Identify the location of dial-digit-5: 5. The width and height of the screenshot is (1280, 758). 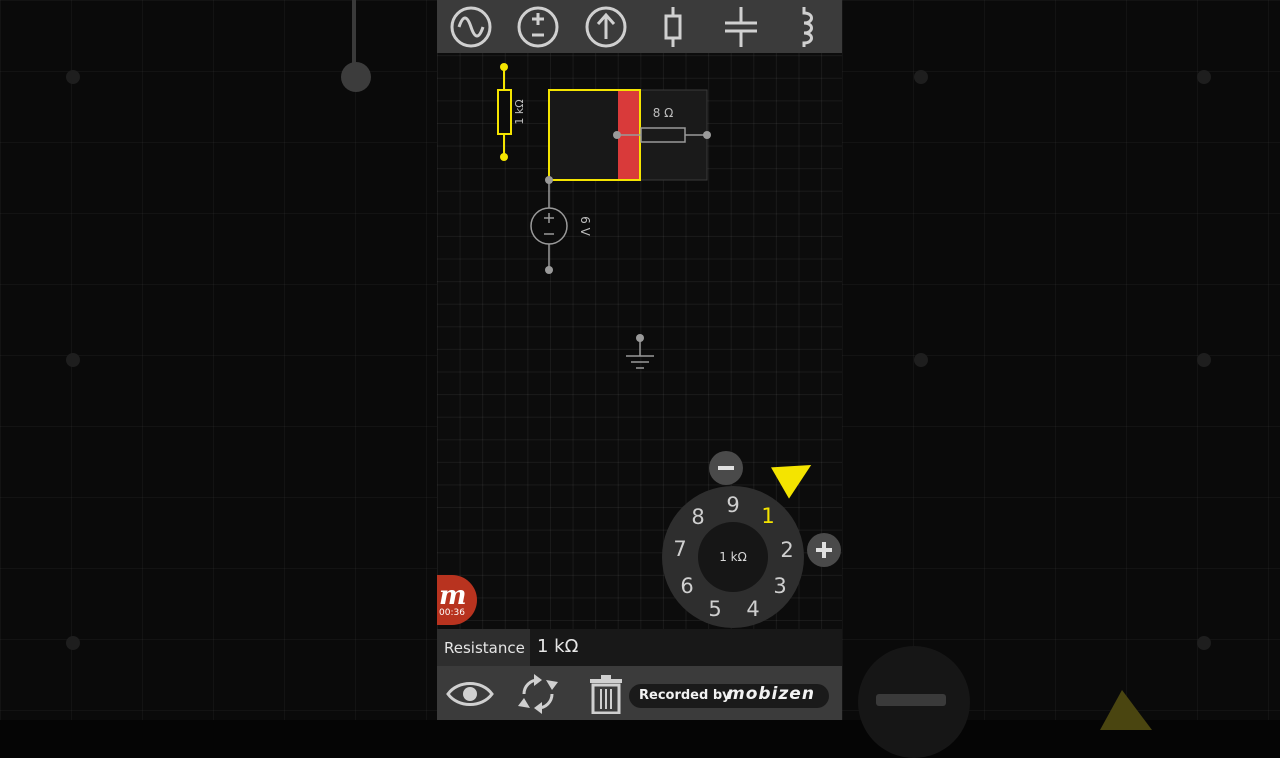
(715, 609).